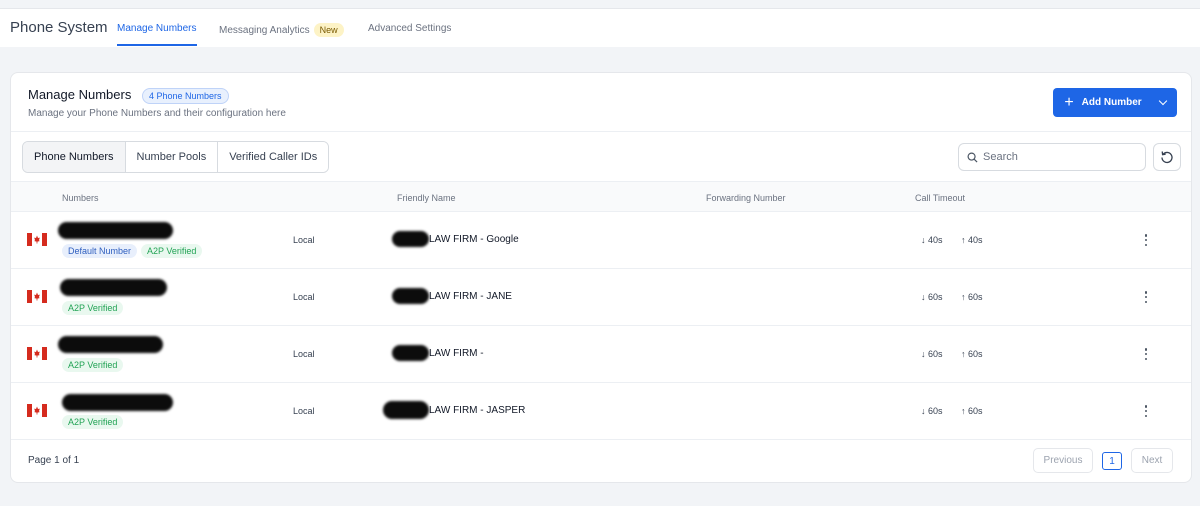 This screenshot has height=506, width=1200. I want to click on subtab-phone-numbers: Phone Numbers, so click(74, 157).